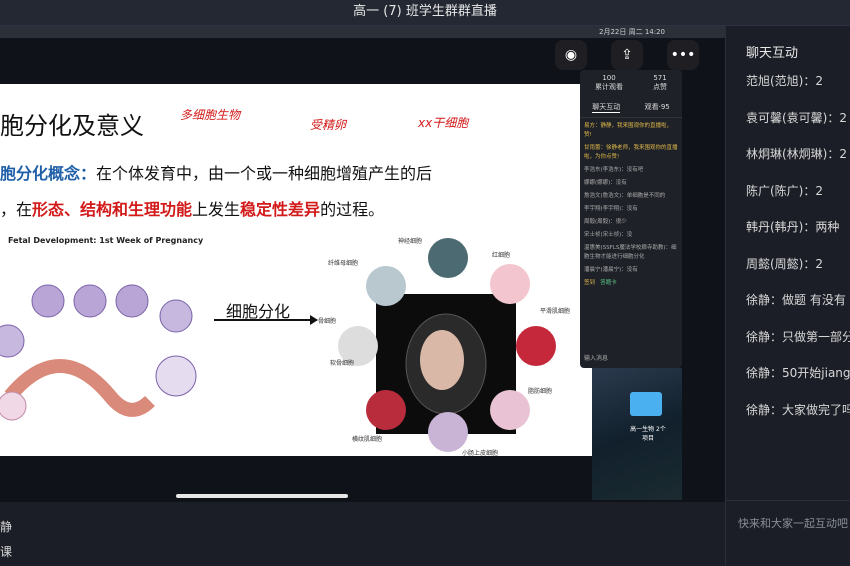 This screenshot has width=850, height=566. Describe the element at coordinates (772, 53) in the screenshot. I see `chat-header: 聊天互动` at that location.